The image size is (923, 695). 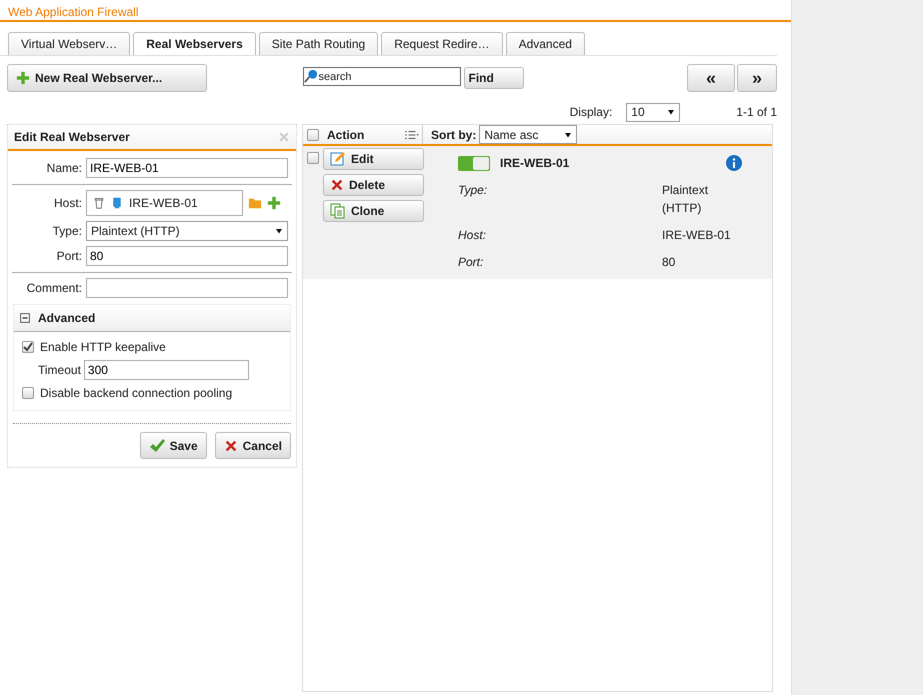 What do you see at coordinates (711, 78) in the screenshot?
I see `previous-button: «` at bounding box center [711, 78].